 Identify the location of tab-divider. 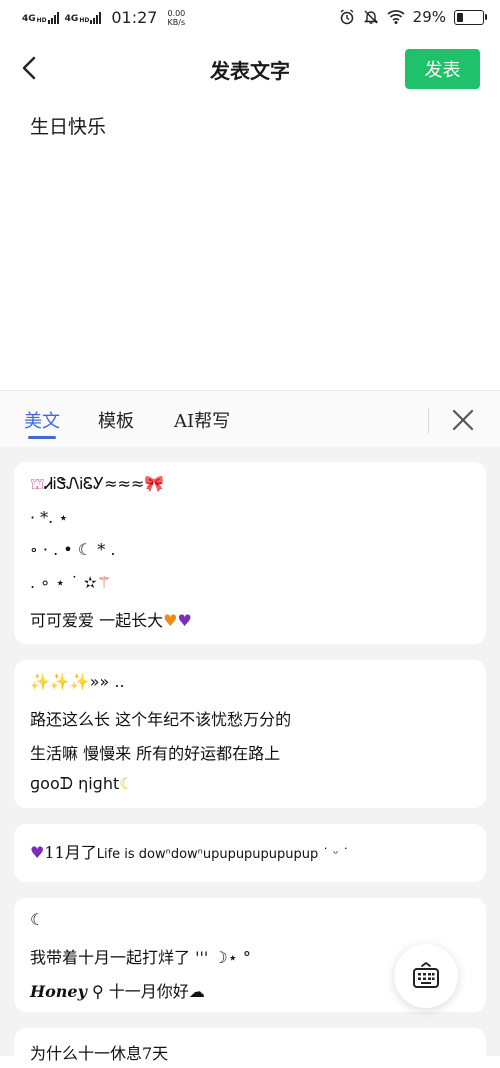
(428, 421).